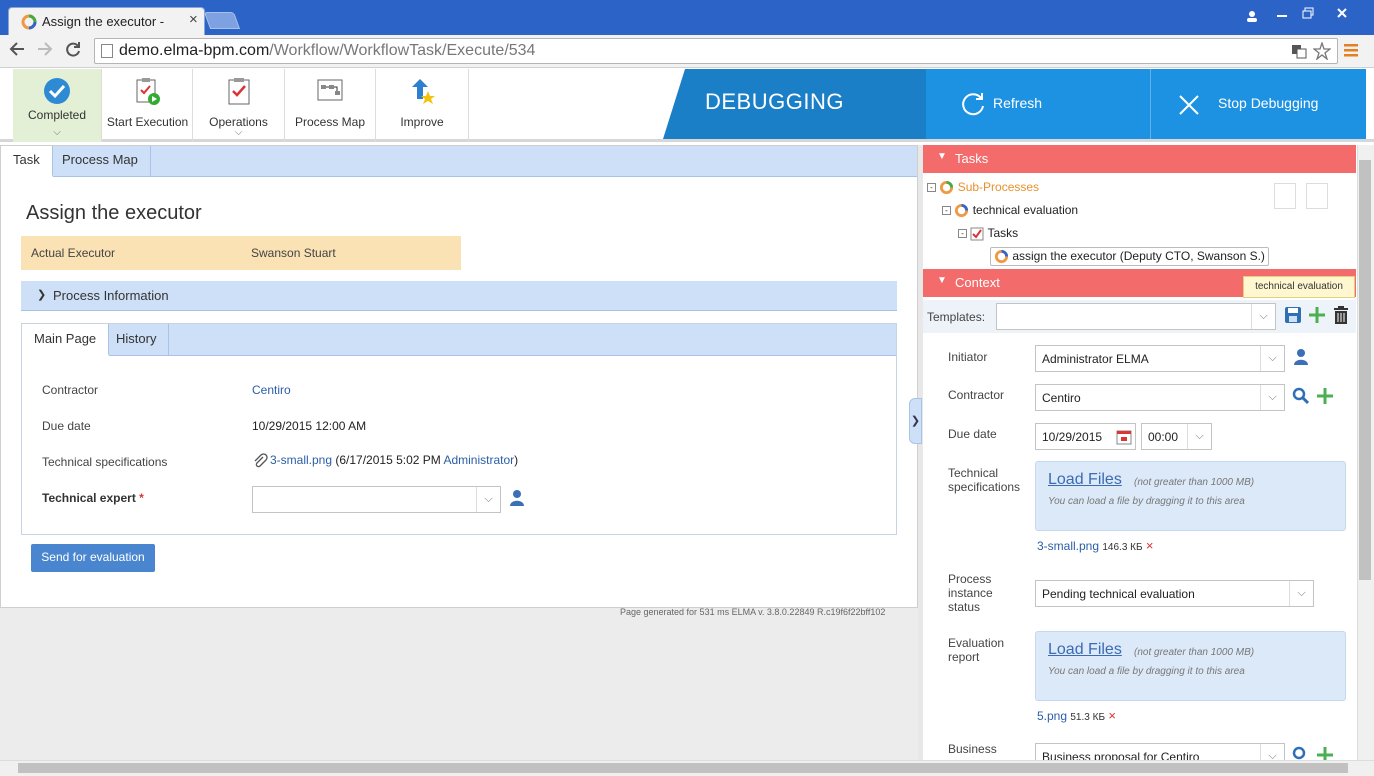  What do you see at coordinates (137, 340) in the screenshot?
I see `tab-history: History` at bounding box center [137, 340].